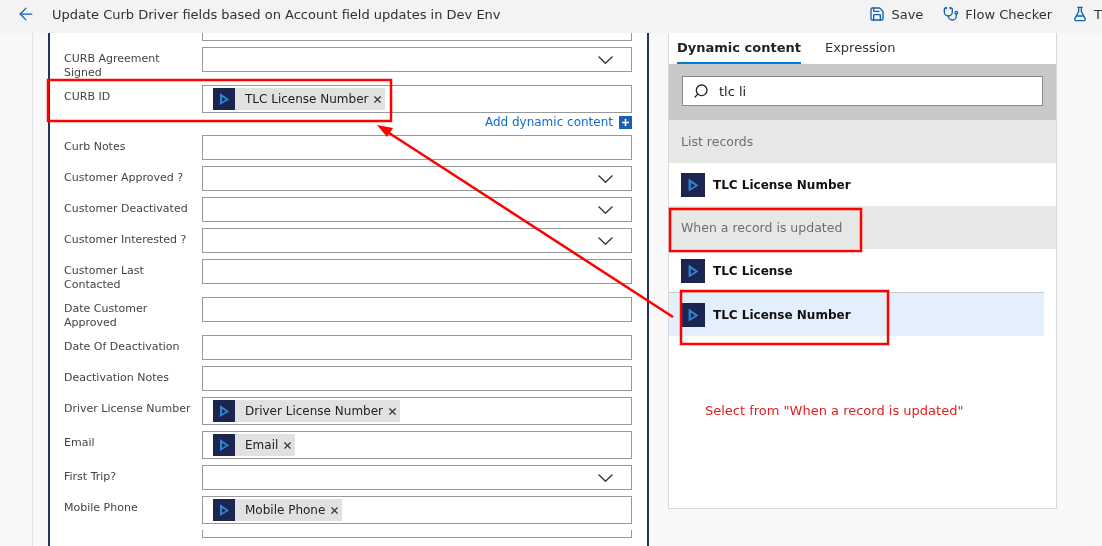 The image size is (1102, 546). I want to click on token-chip: Email, so click(254, 445).